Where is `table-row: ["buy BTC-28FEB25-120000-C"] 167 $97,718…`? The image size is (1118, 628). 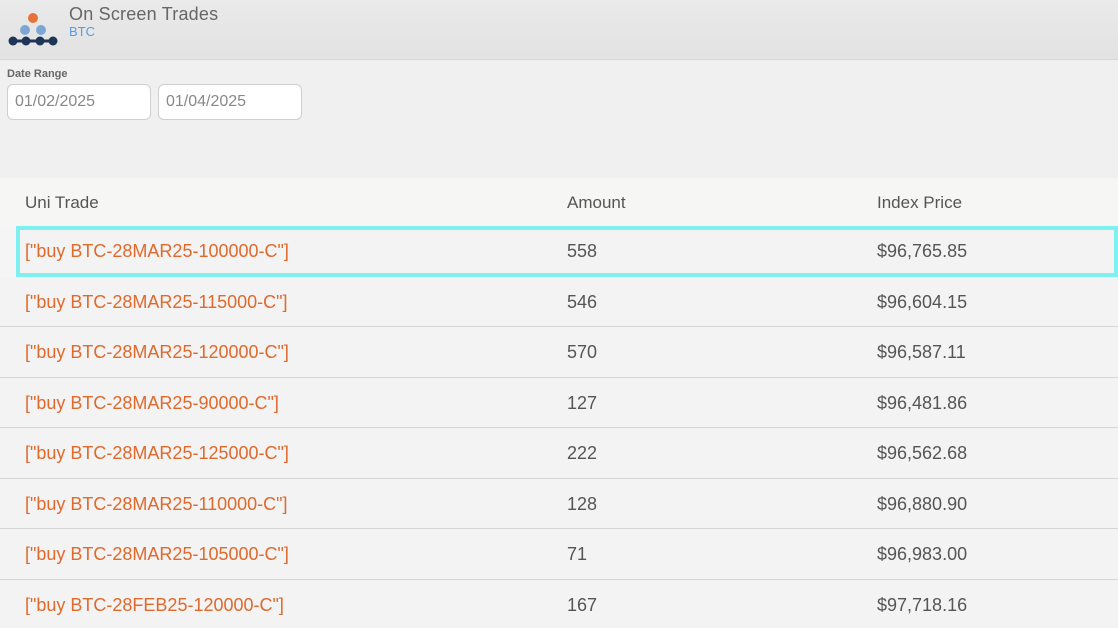
table-row: ["buy BTC-28FEB25-120000-C"] 167 $97,718… is located at coordinates (559, 603).